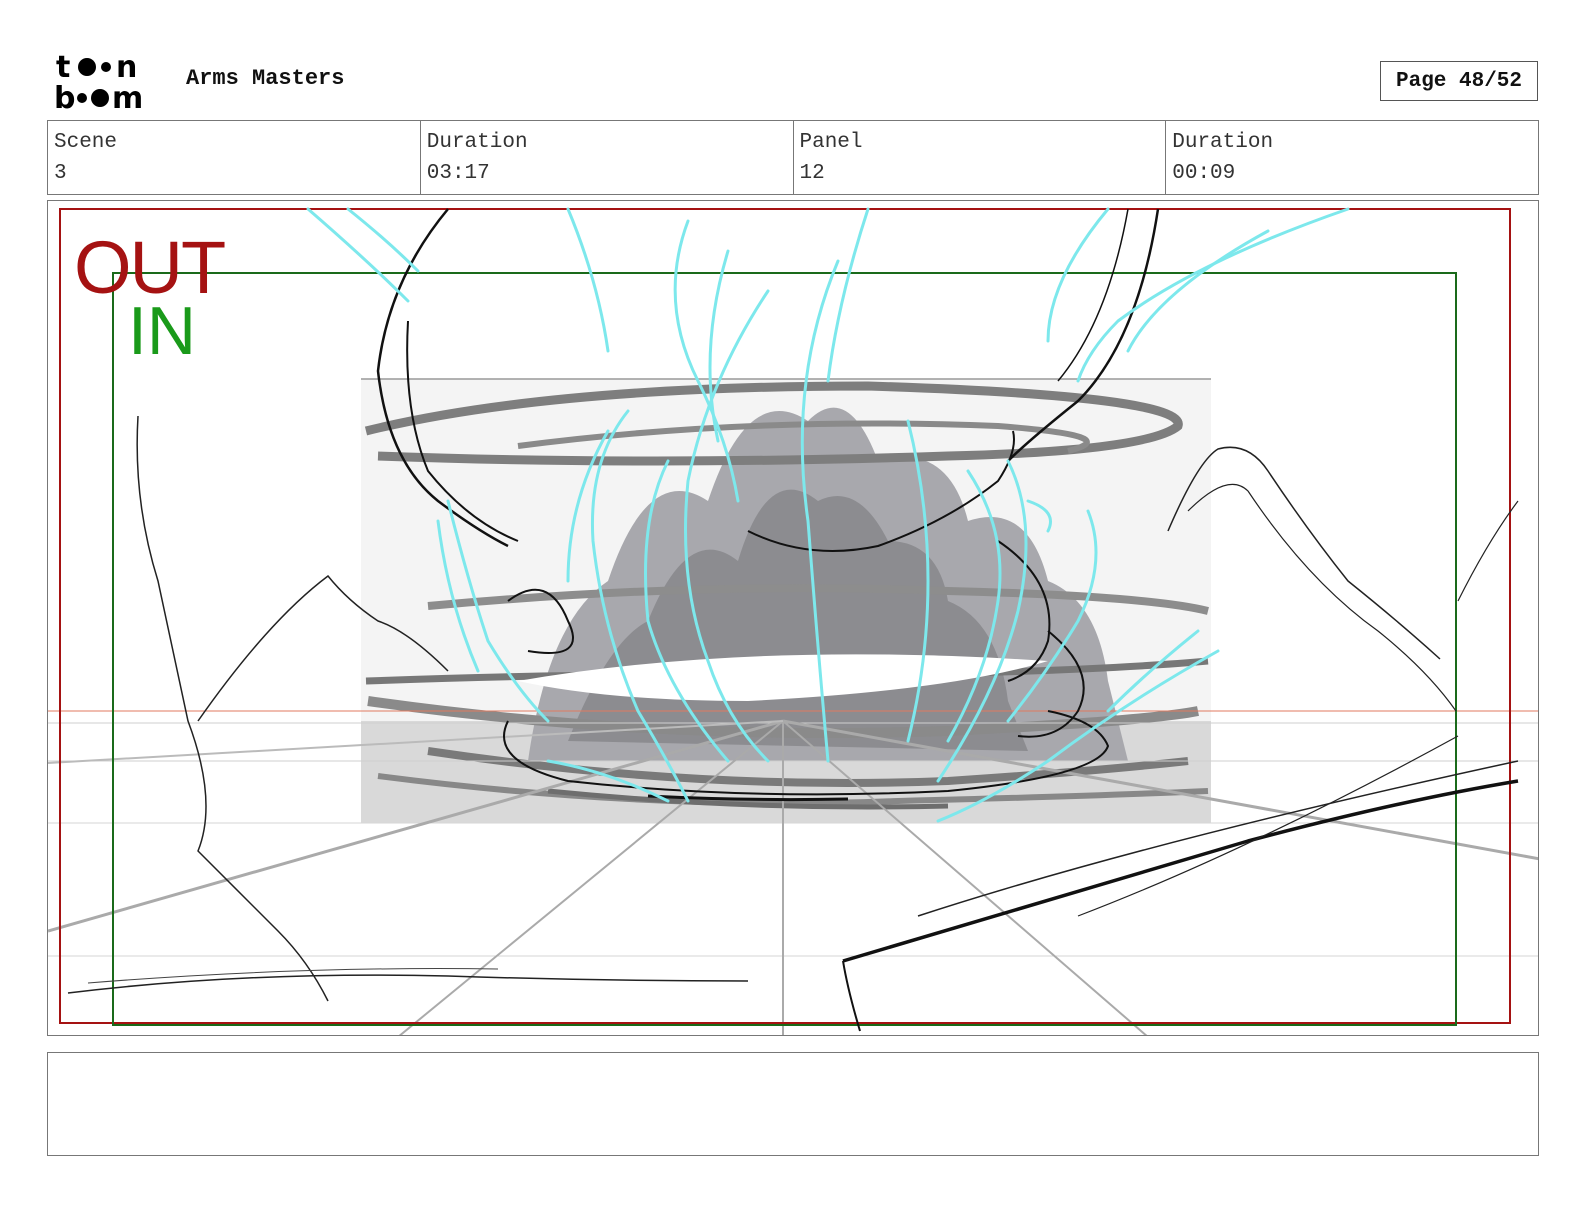 The height and width of the screenshot is (1224, 1584). I want to click on scene-duration-value: 03:17, so click(458, 173).